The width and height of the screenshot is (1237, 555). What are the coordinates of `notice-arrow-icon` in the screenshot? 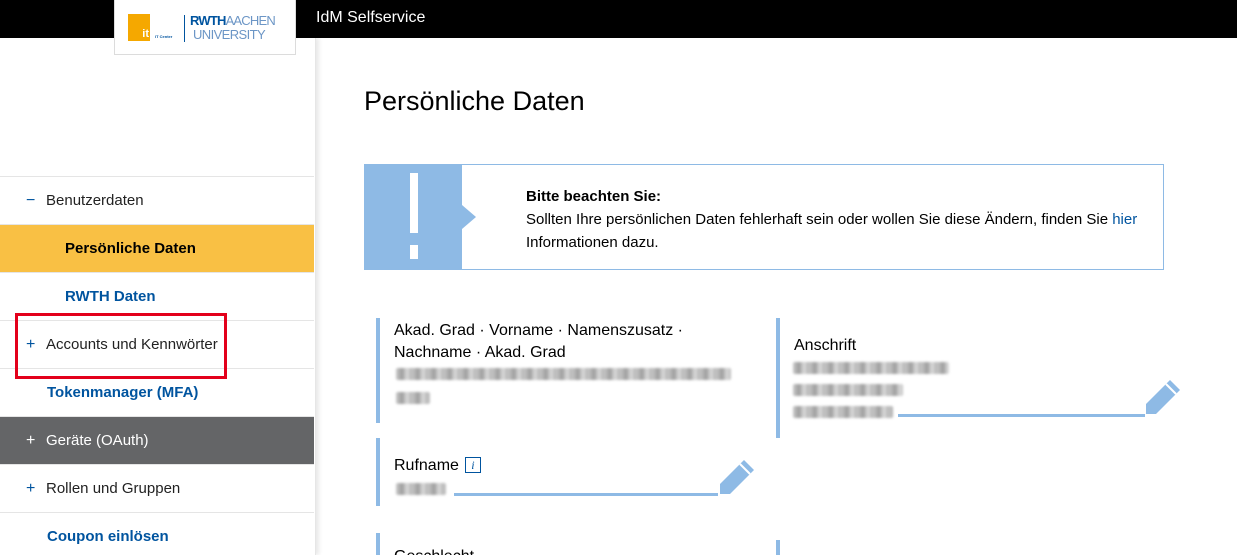 It's located at (469, 217).